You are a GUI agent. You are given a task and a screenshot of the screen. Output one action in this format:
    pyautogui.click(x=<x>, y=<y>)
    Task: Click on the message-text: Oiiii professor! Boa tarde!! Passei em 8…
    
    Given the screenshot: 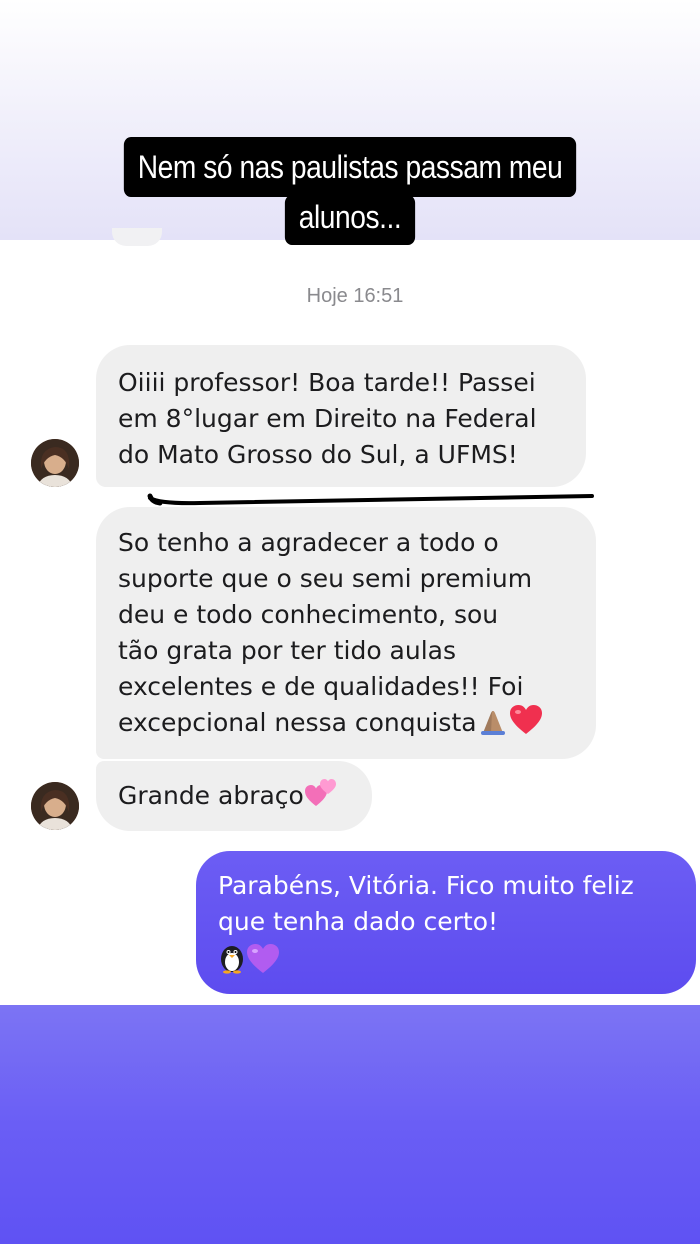 What is the action you would take?
    pyautogui.click(x=327, y=418)
    